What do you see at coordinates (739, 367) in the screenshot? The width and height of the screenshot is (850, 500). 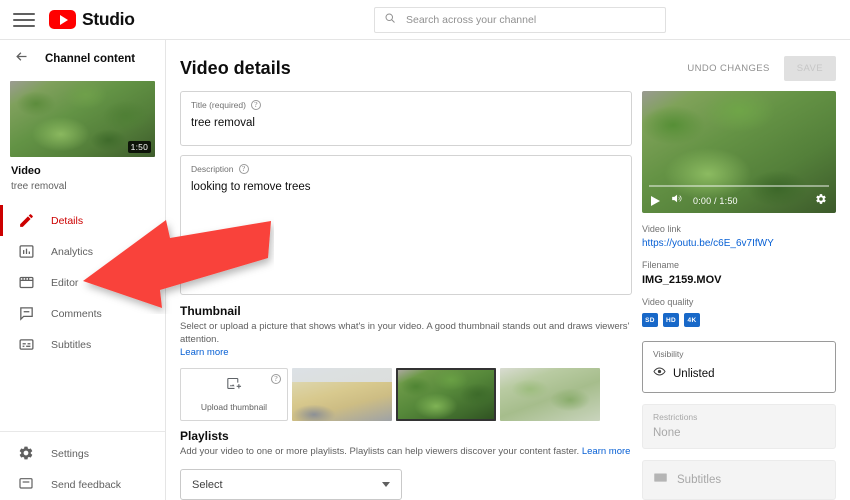 I see `visibility-card: Visibility Unlisted` at bounding box center [739, 367].